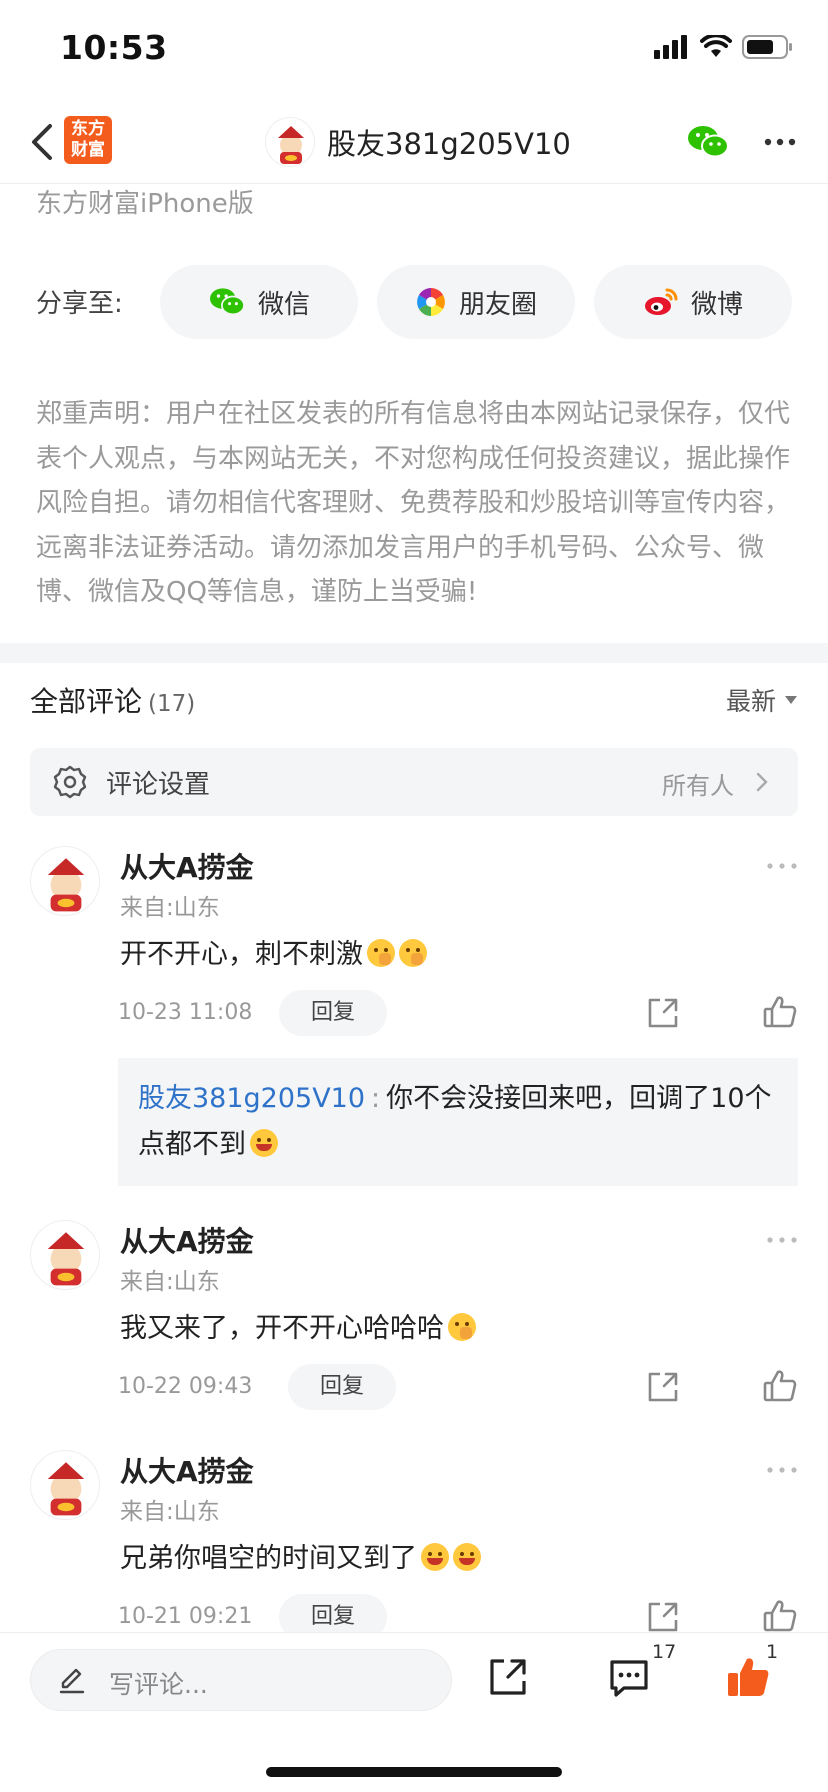 This screenshot has height=1792, width=828. I want to click on quote-colon: :, so click(376, 1098).